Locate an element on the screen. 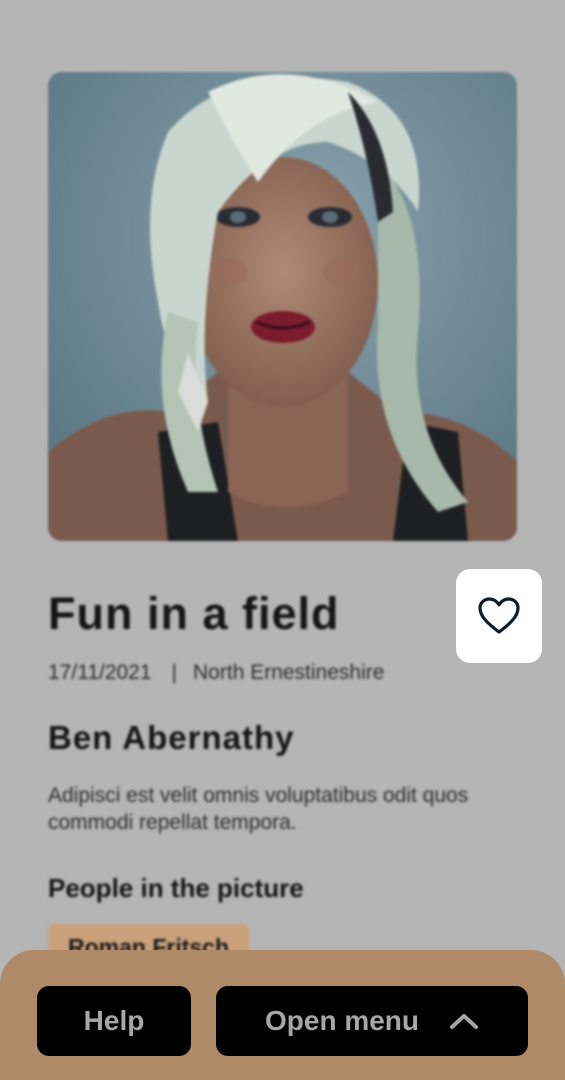 This screenshot has width=565, height=1080. help-button: Help is located at coordinates (114, 1021).